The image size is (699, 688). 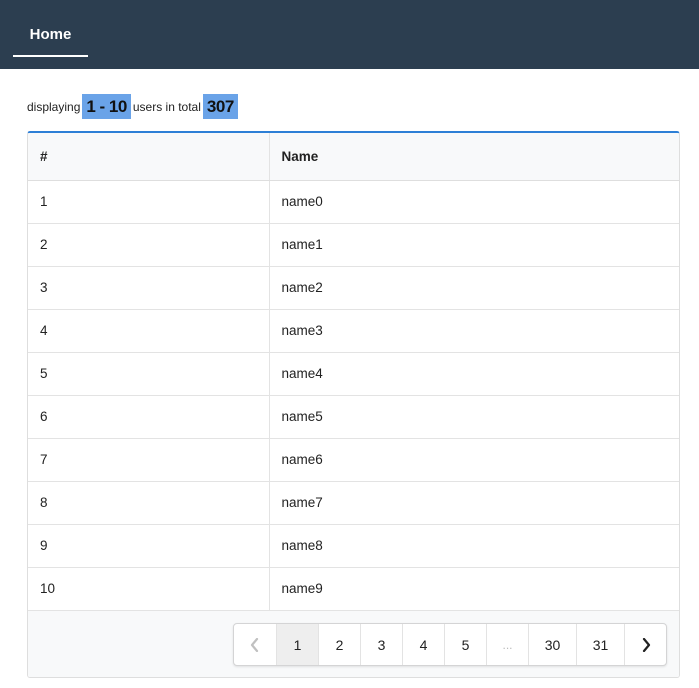 What do you see at coordinates (473, 589) in the screenshot?
I see `row-name-cell: name9` at bounding box center [473, 589].